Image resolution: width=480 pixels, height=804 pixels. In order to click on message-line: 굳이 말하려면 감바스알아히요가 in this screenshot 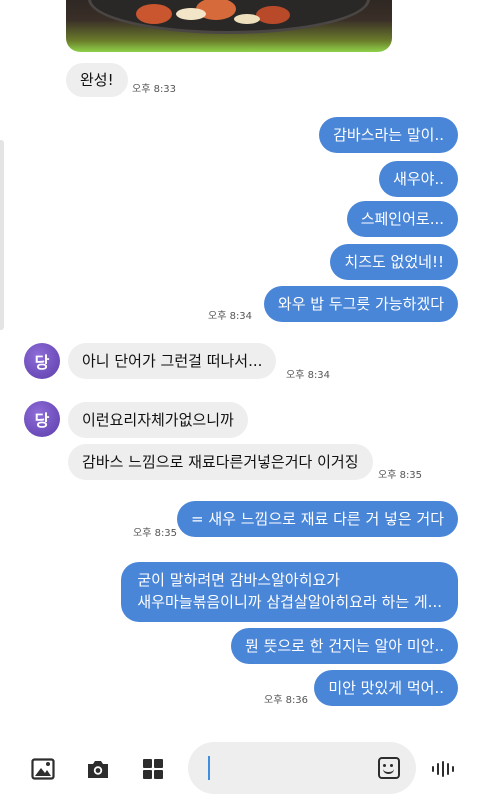, I will do `click(239, 580)`.